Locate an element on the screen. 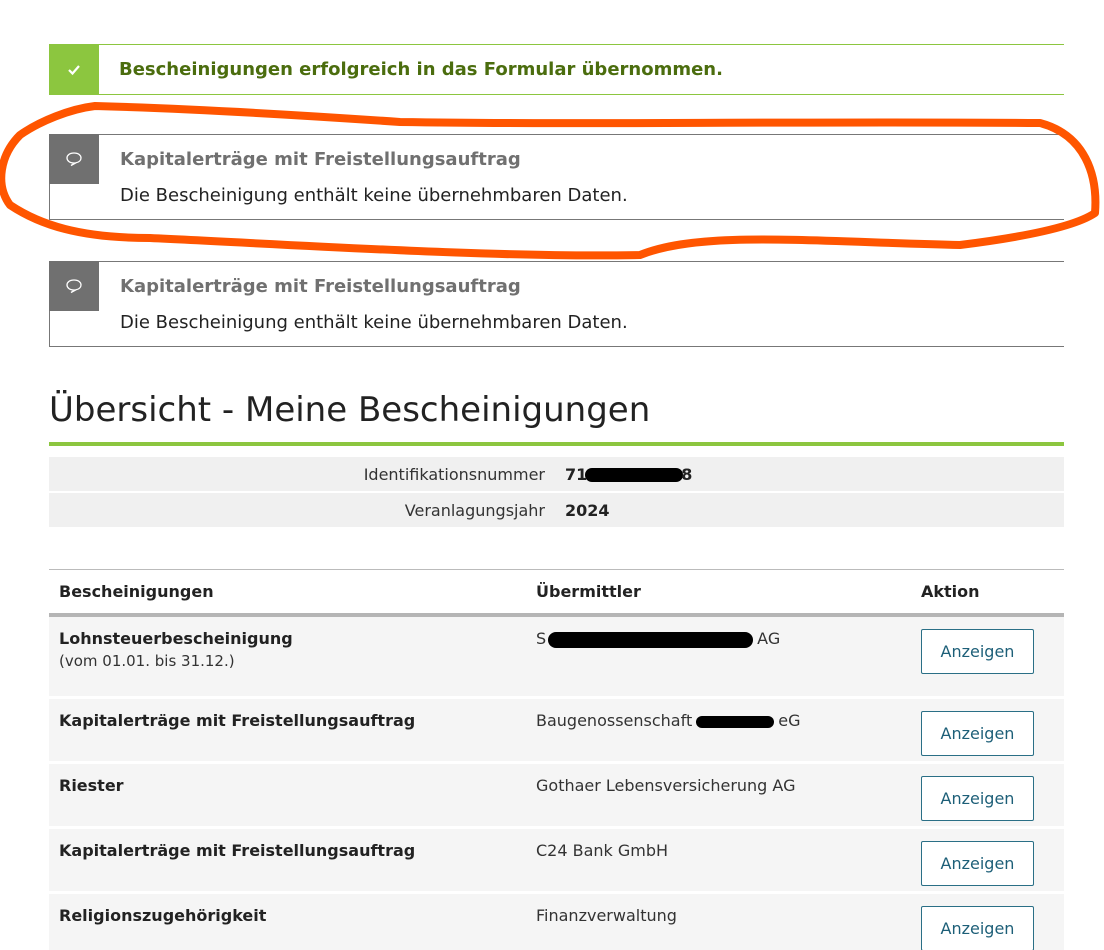 The height and width of the screenshot is (950, 1104). sender-name: Gothaer Lebensversicherung AG is located at coordinates (666, 785).